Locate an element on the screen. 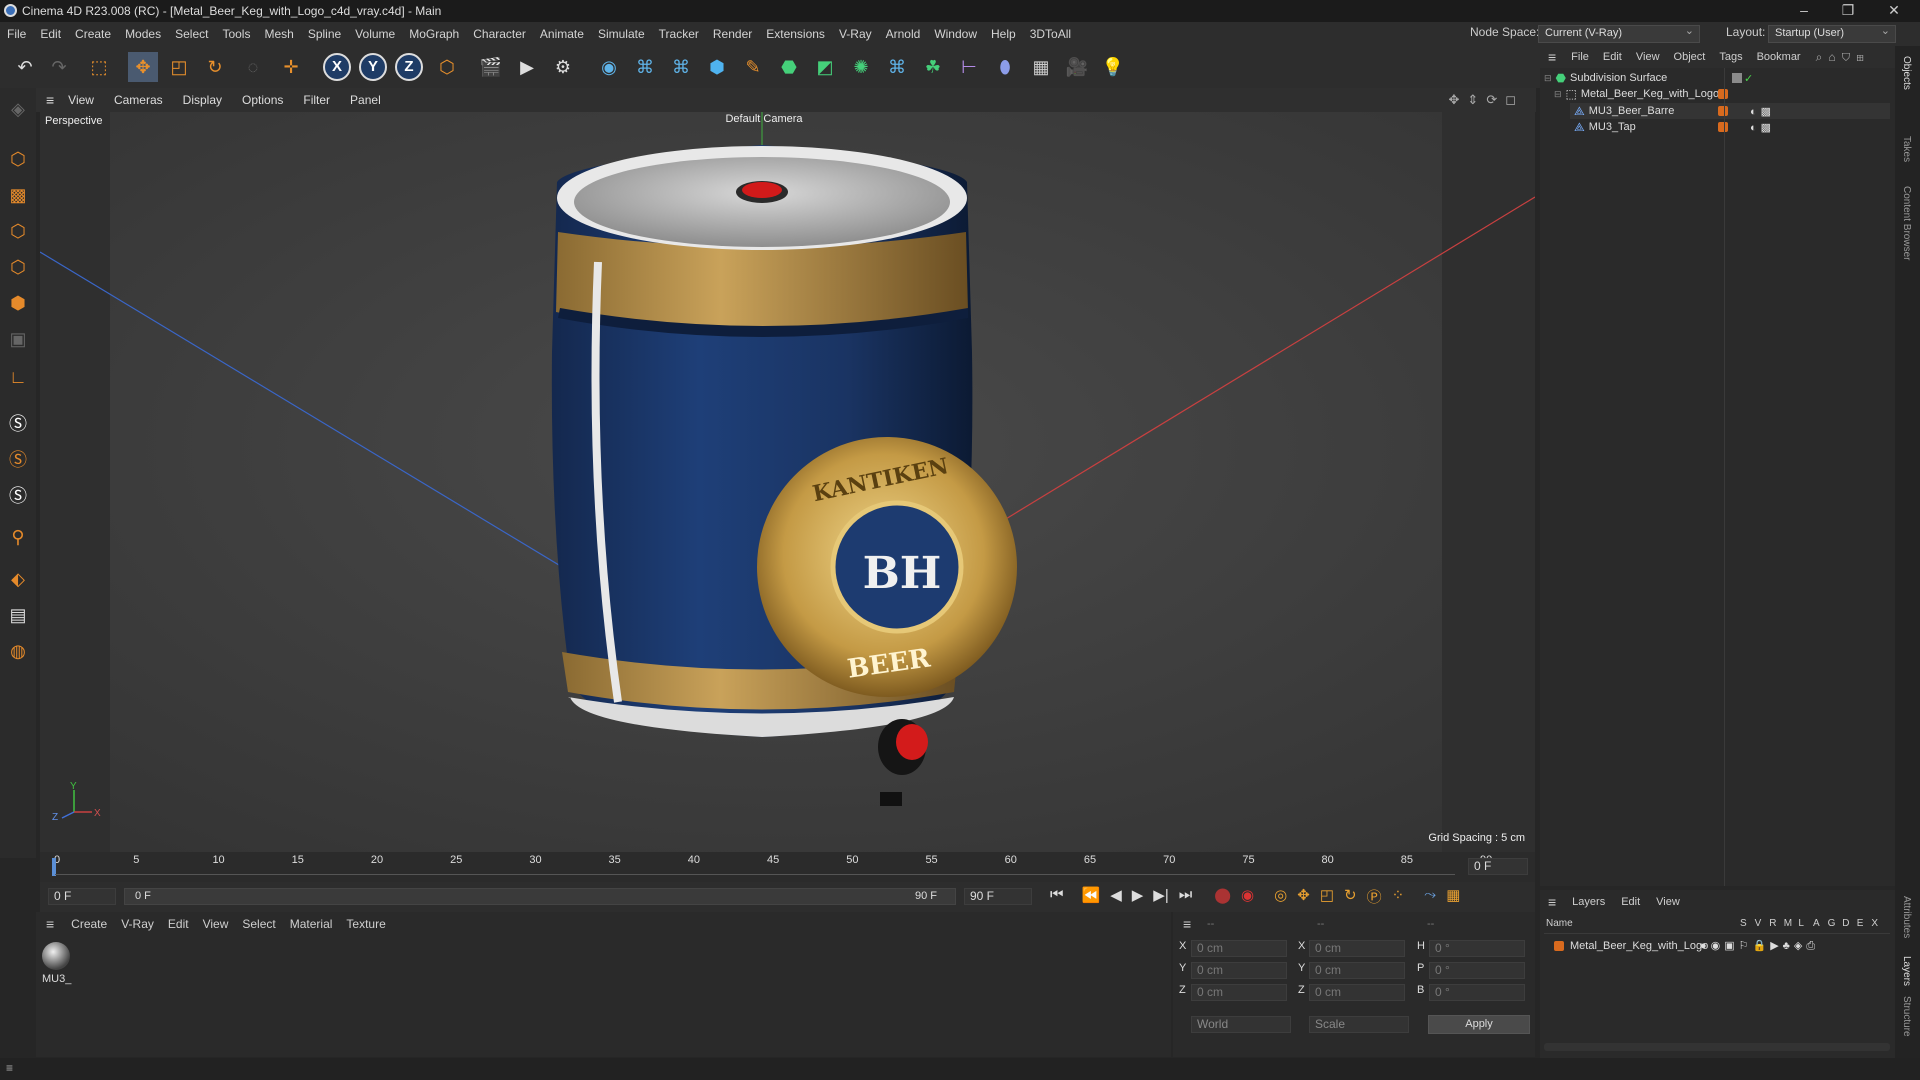 This screenshot has height=1080, width=1920. cloner-icon: ✺ is located at coordinates (861, 67).